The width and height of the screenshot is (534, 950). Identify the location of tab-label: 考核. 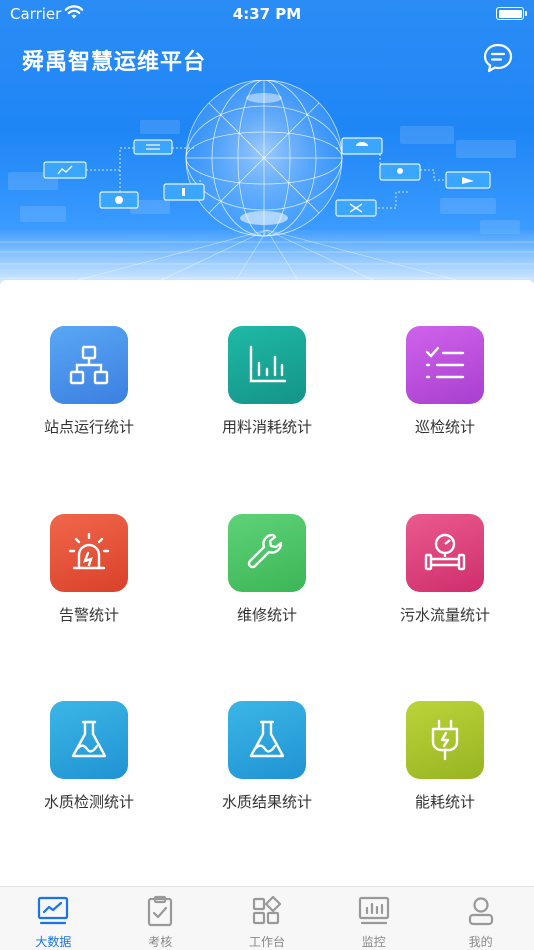
(160, 942).